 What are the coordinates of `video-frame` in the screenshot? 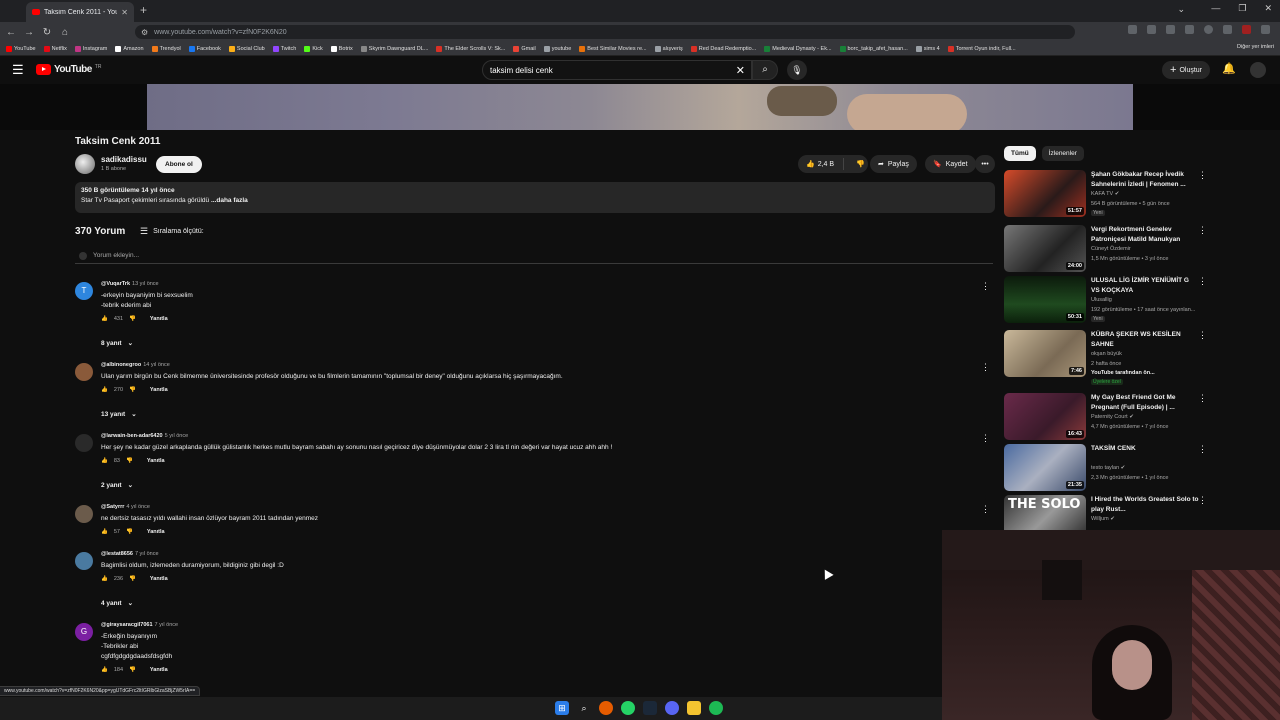 It's located at (640, 107).